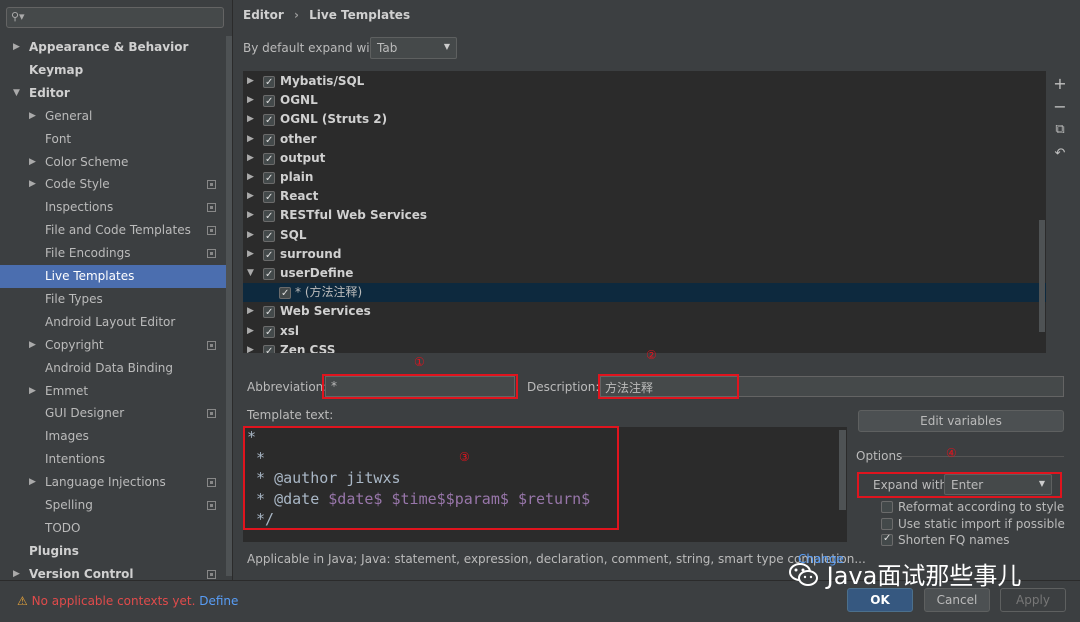 The image size is (1080, 622). I want to click on template-group-row: ▶ Zen CSS, so click(644, 347).